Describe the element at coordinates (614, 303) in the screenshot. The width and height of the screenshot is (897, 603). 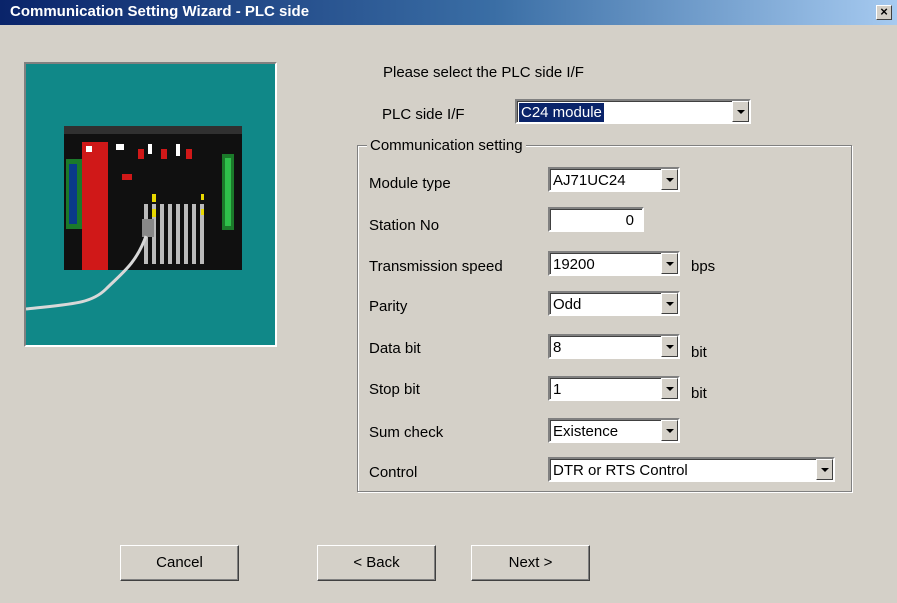
I see `parity-select: Odd` at that location.